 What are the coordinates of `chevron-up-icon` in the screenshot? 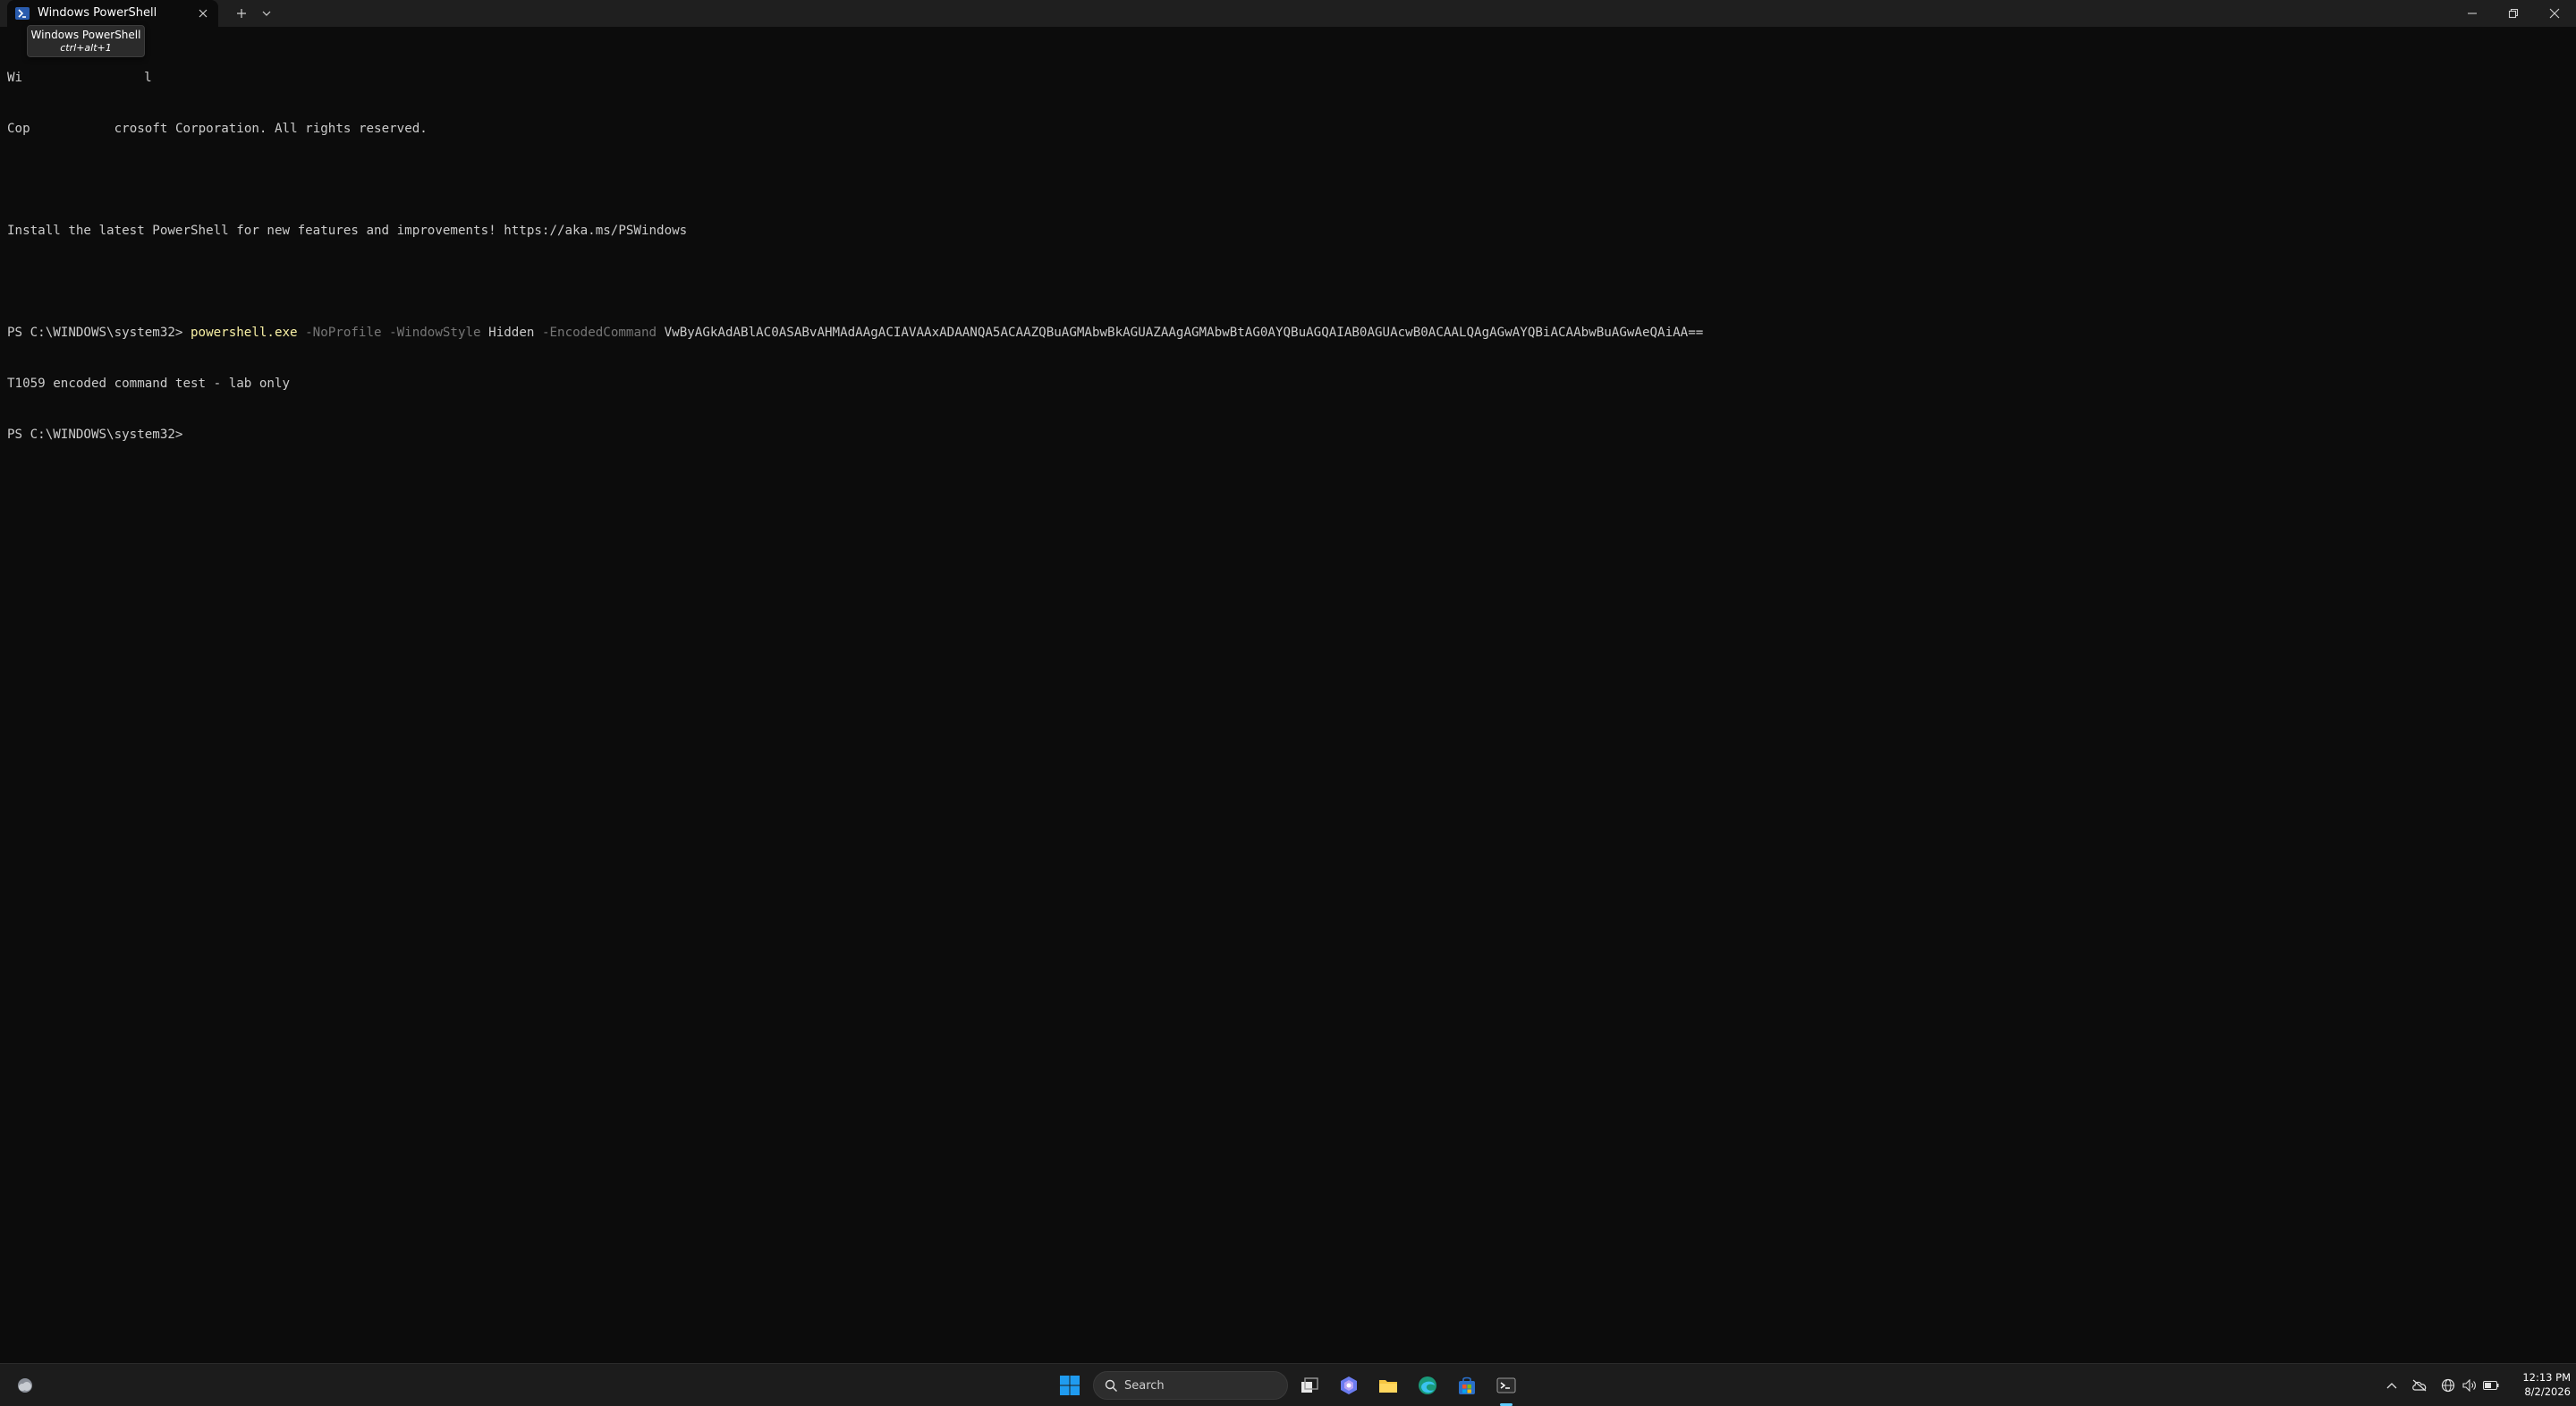 It's located at (2391, 1386).